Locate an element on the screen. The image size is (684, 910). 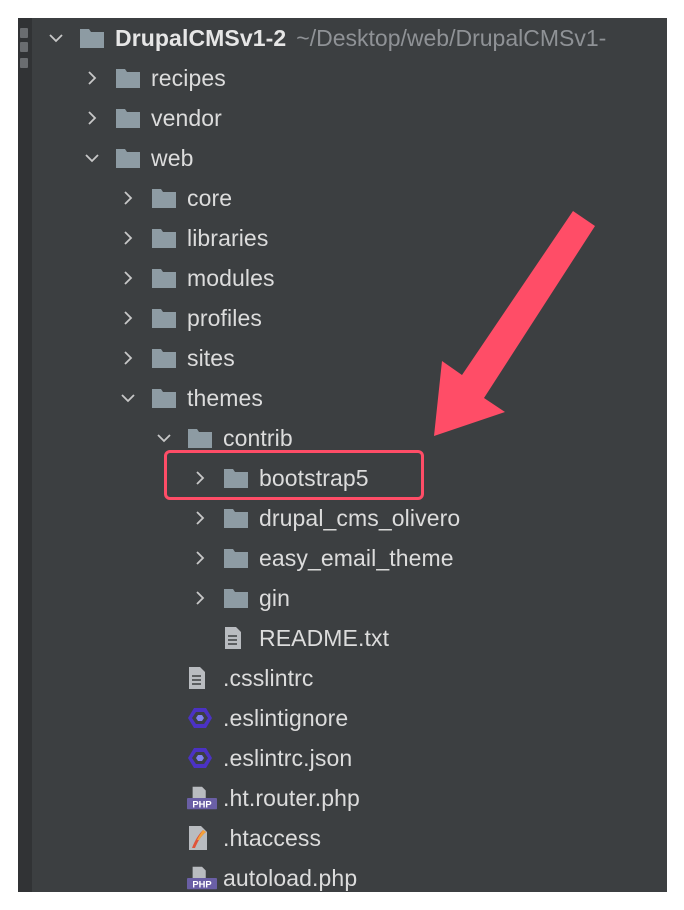
annotation-arrow is located at coordinates (514, 323).